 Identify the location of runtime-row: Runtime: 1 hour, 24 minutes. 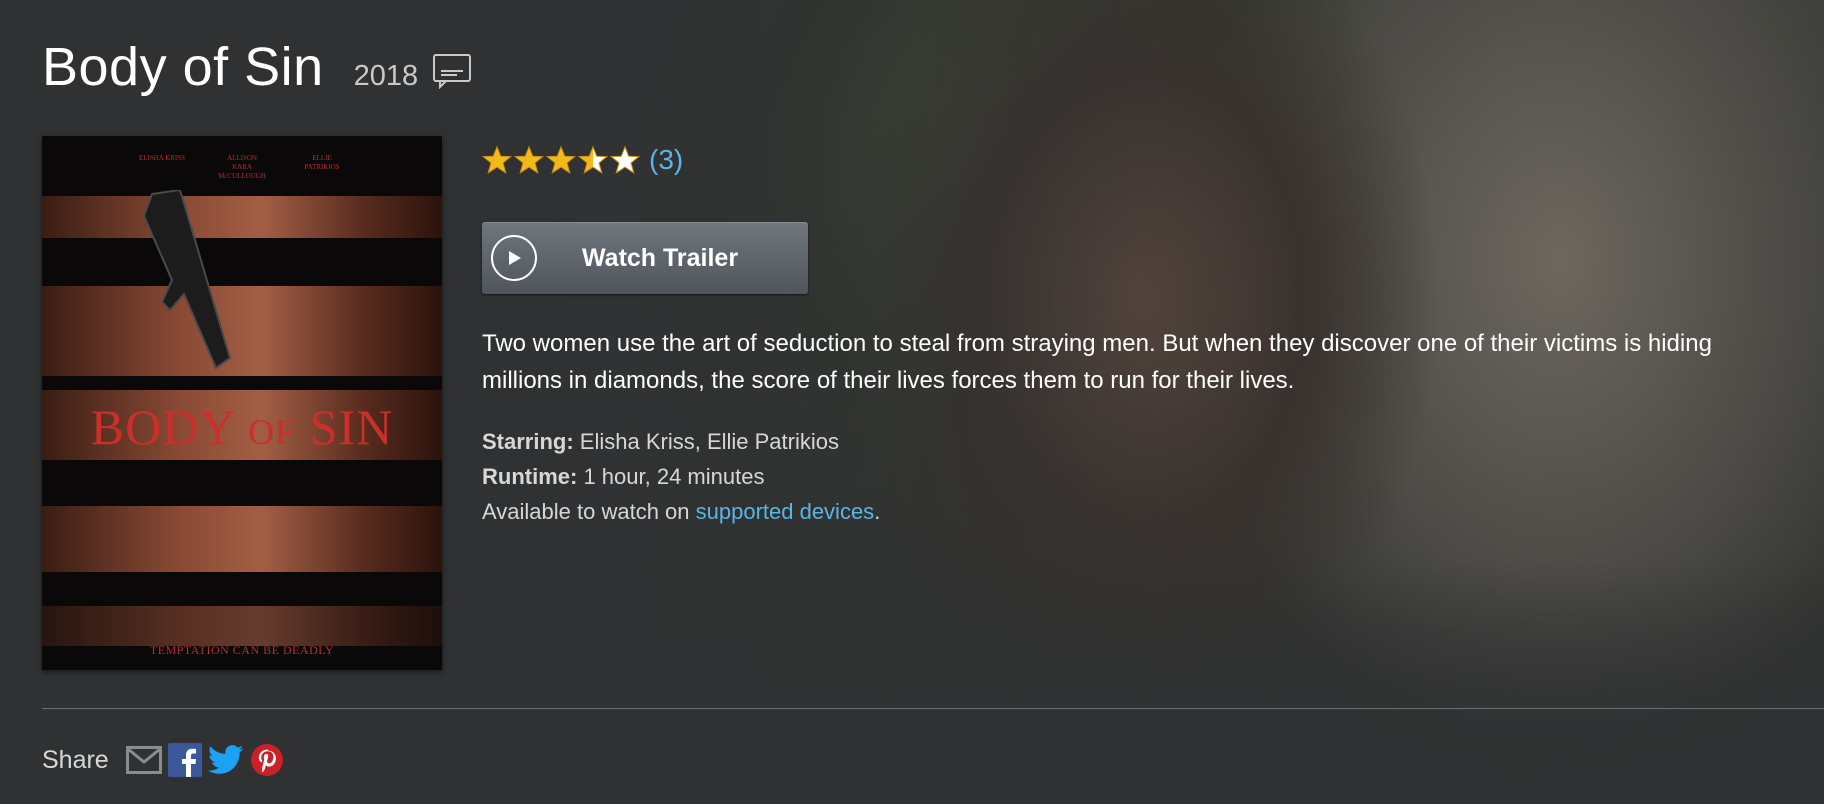
(681, 476).